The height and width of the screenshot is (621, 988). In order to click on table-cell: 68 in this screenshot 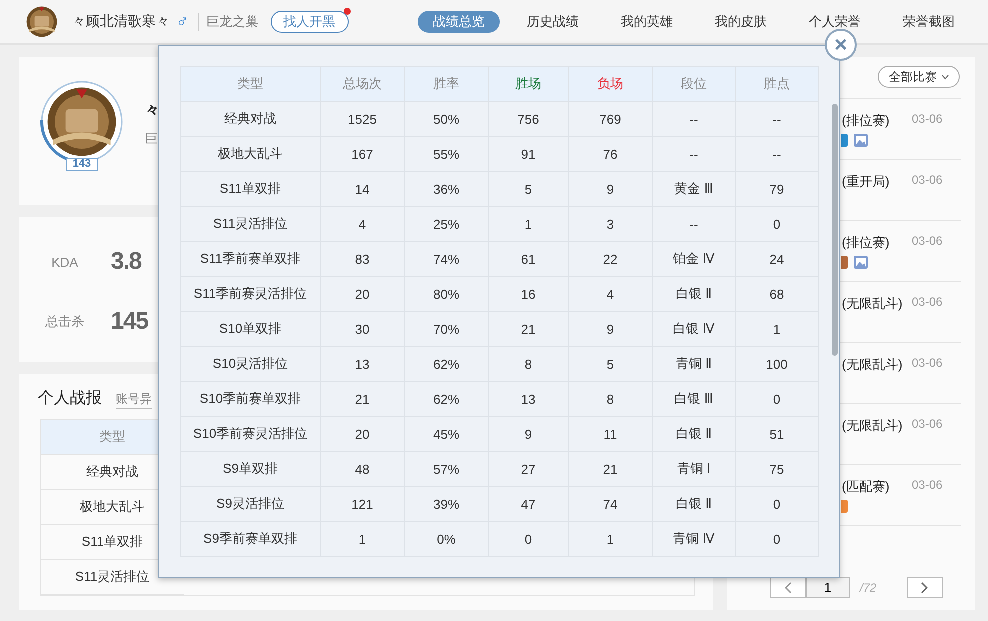, I will do `click(777, 294)`.